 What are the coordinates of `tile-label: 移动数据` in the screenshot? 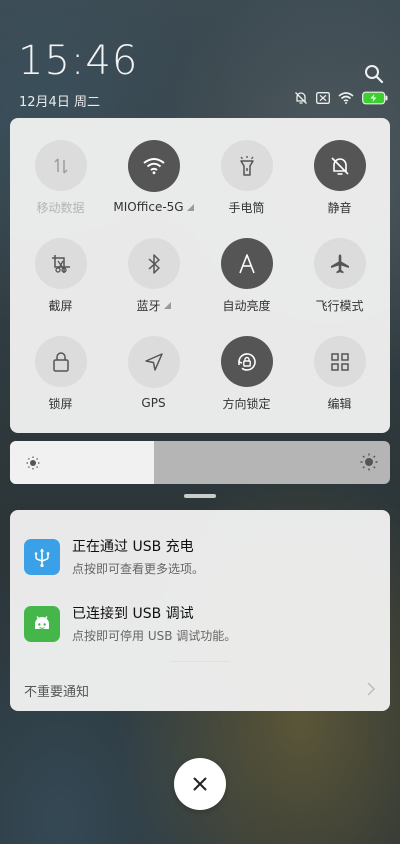 It's located at (60, 208).